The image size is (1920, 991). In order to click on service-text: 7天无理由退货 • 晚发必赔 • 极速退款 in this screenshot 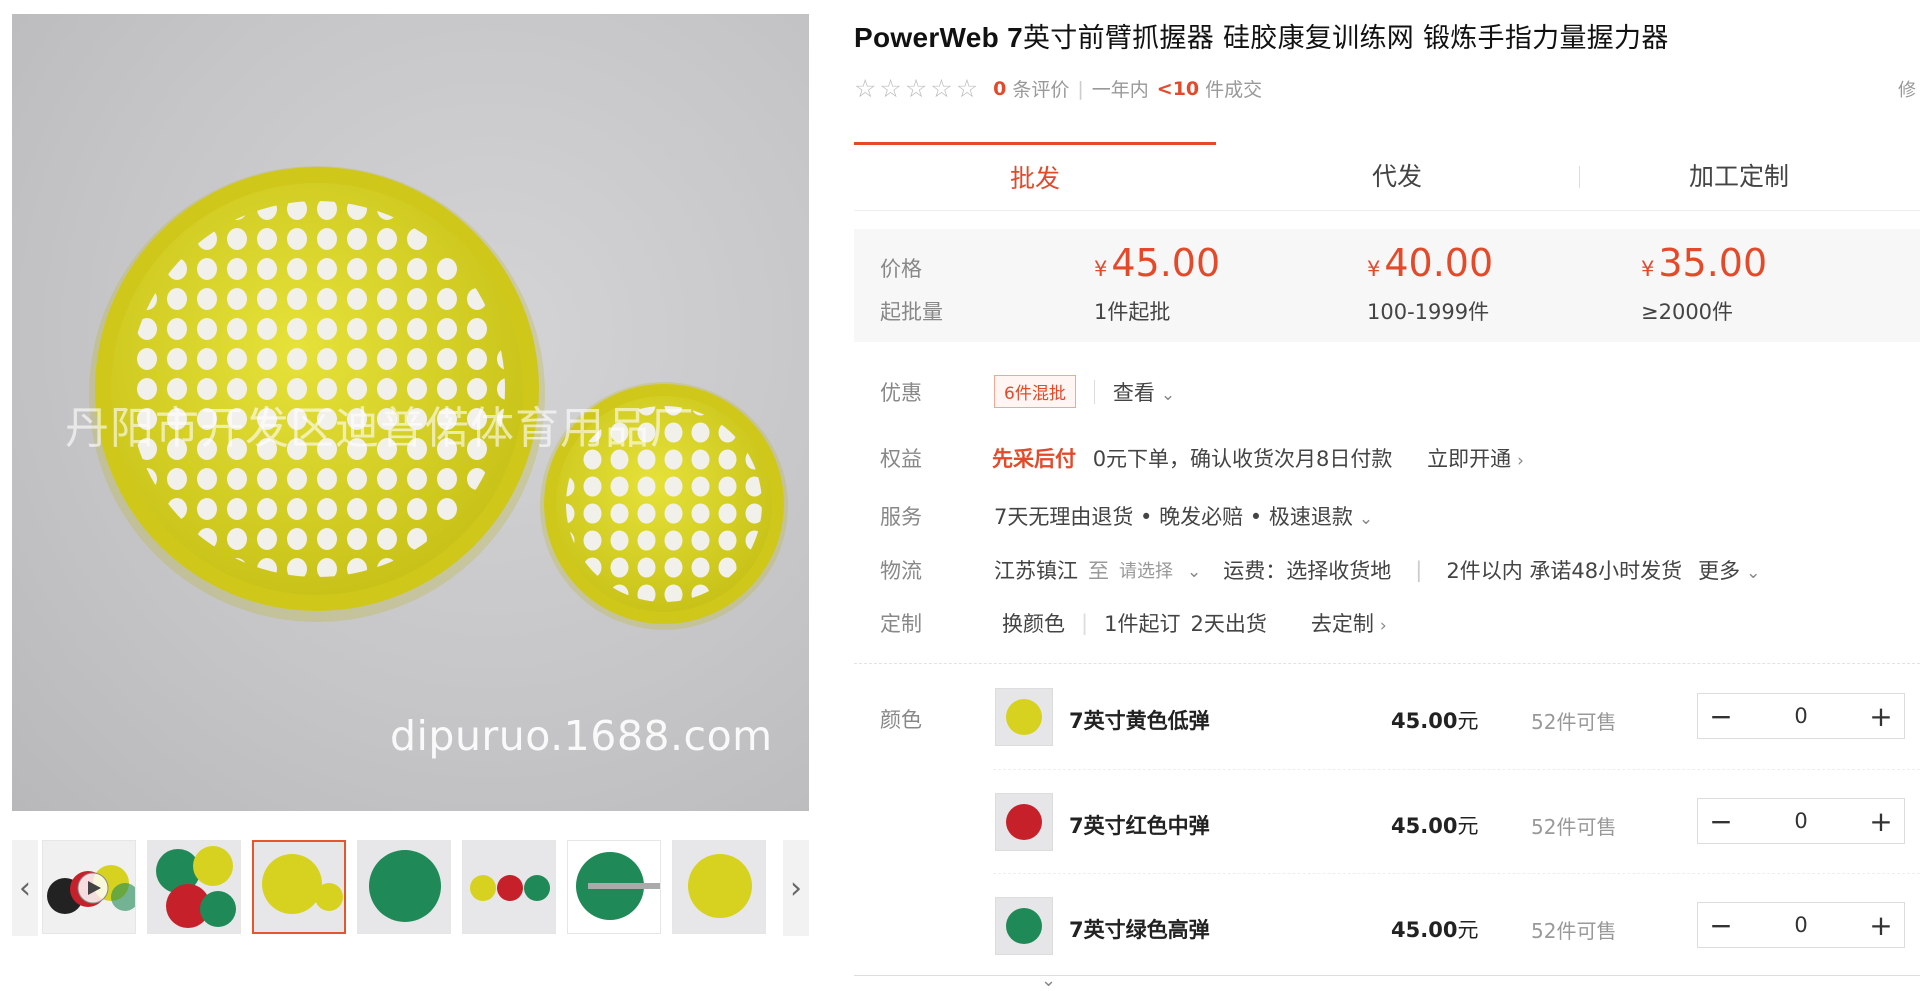, I will do `click(1173, 517)`.